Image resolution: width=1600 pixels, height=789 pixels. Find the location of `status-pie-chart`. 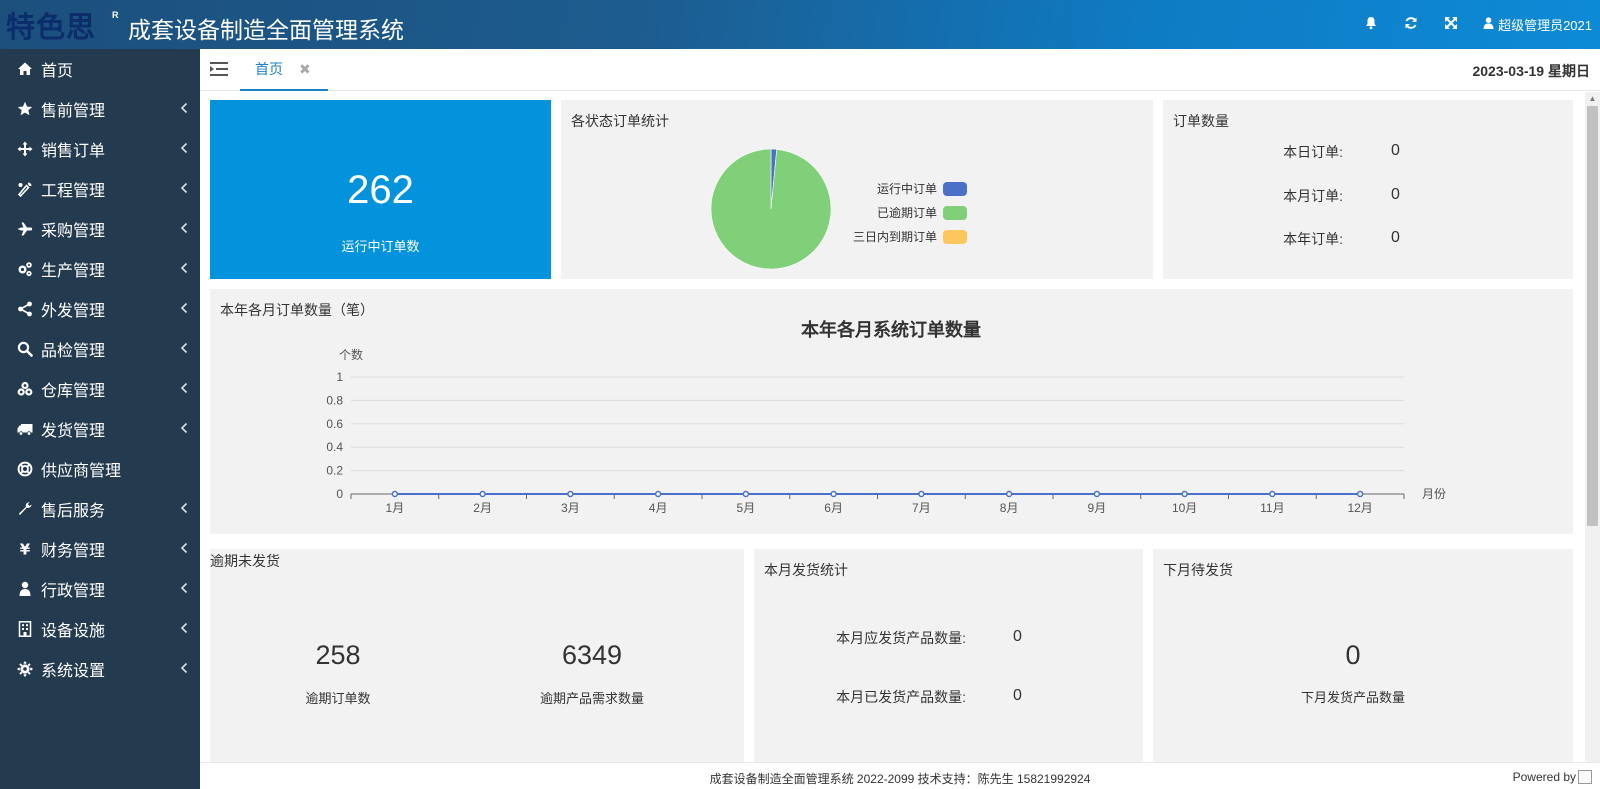

status-pie-chart is located at coordinates (771, 209).